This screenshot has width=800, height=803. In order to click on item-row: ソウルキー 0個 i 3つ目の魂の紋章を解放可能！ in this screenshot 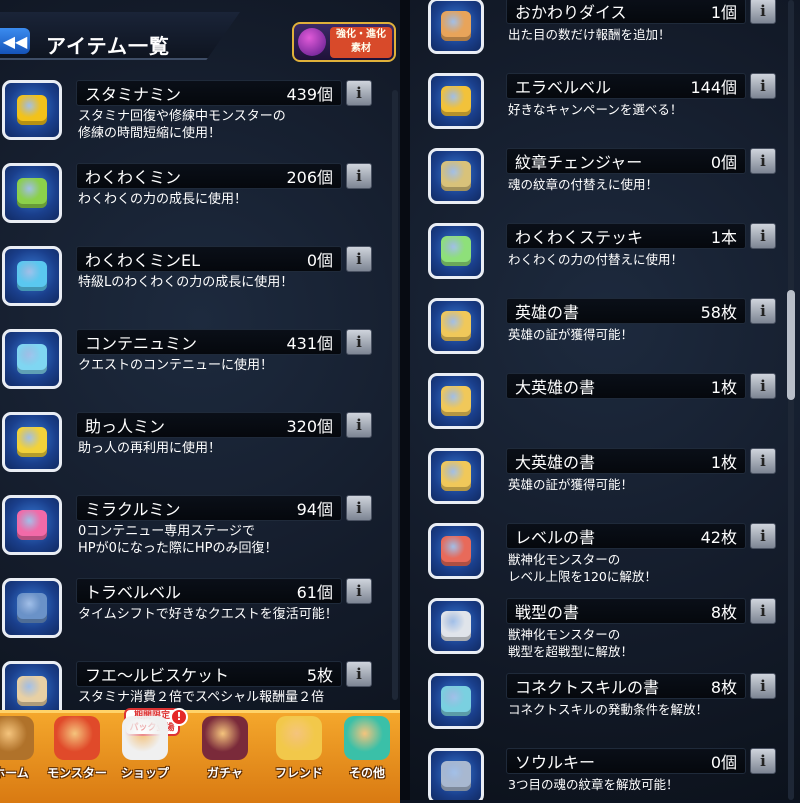, I will do `click(604, 774)`.